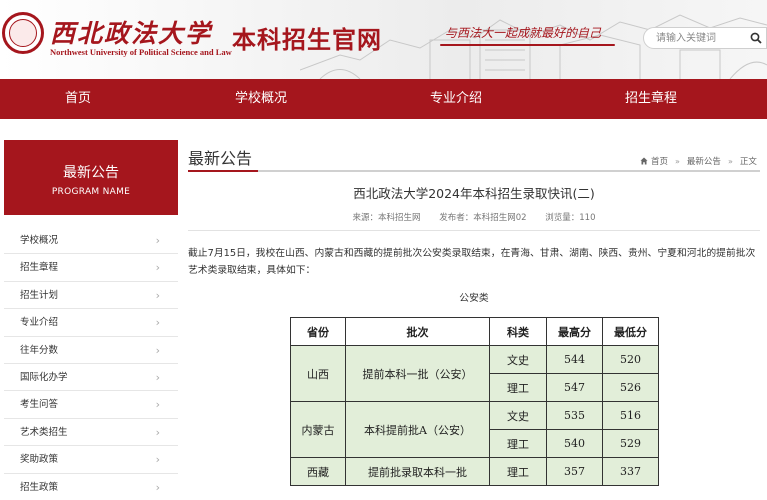 The width and height of the screenshot is (767, 500). What do you see at coordinates (574, 415) in the screenshot?
I see `max-score-cell: 535` at bounding box center [574, 415].